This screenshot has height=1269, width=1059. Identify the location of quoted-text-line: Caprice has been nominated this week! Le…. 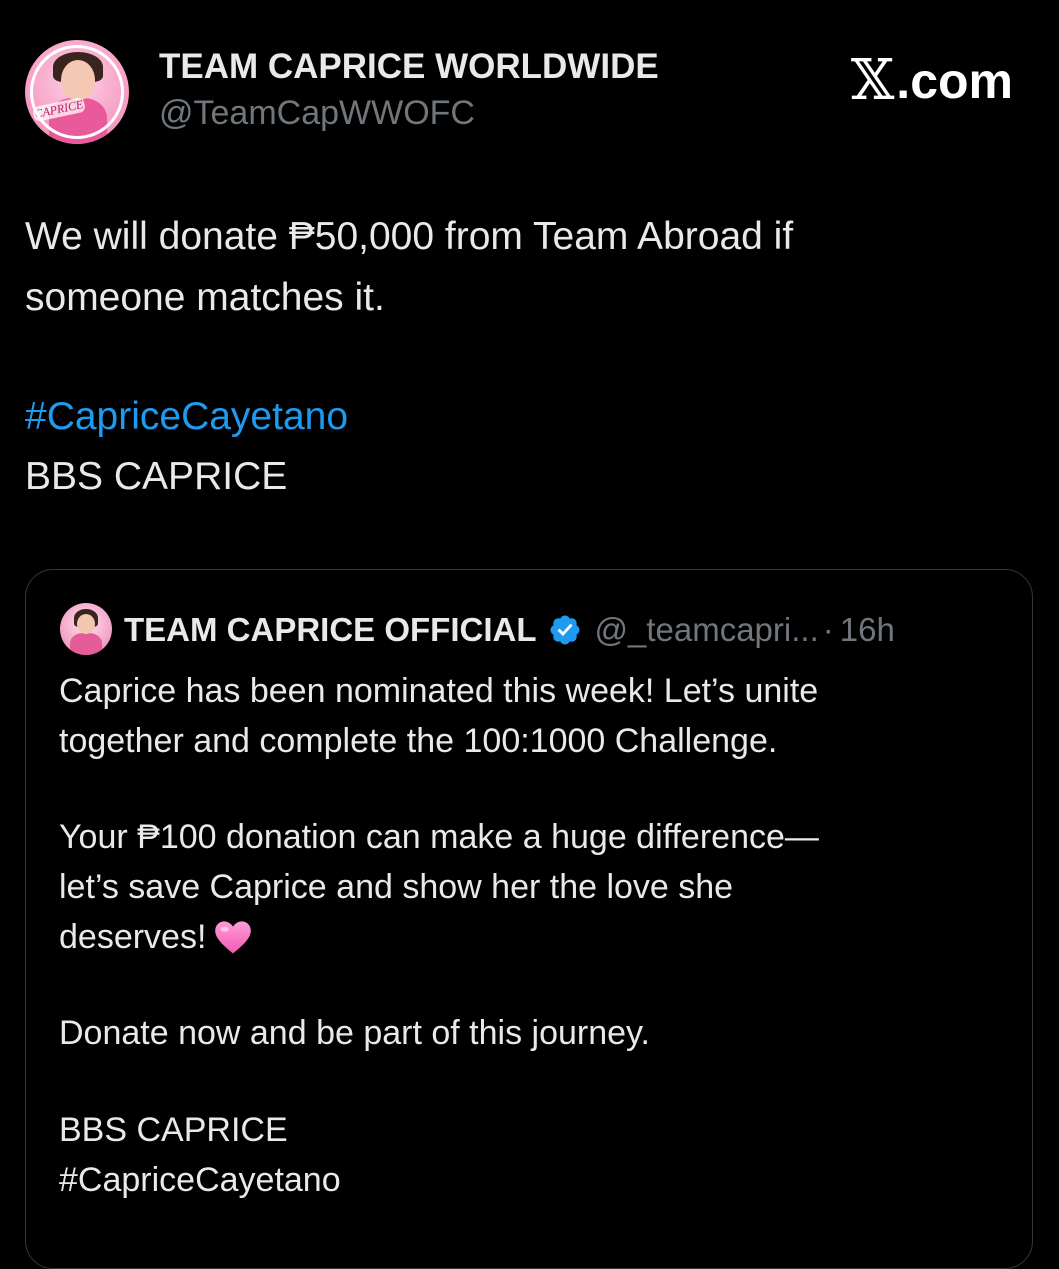
(439, 691).